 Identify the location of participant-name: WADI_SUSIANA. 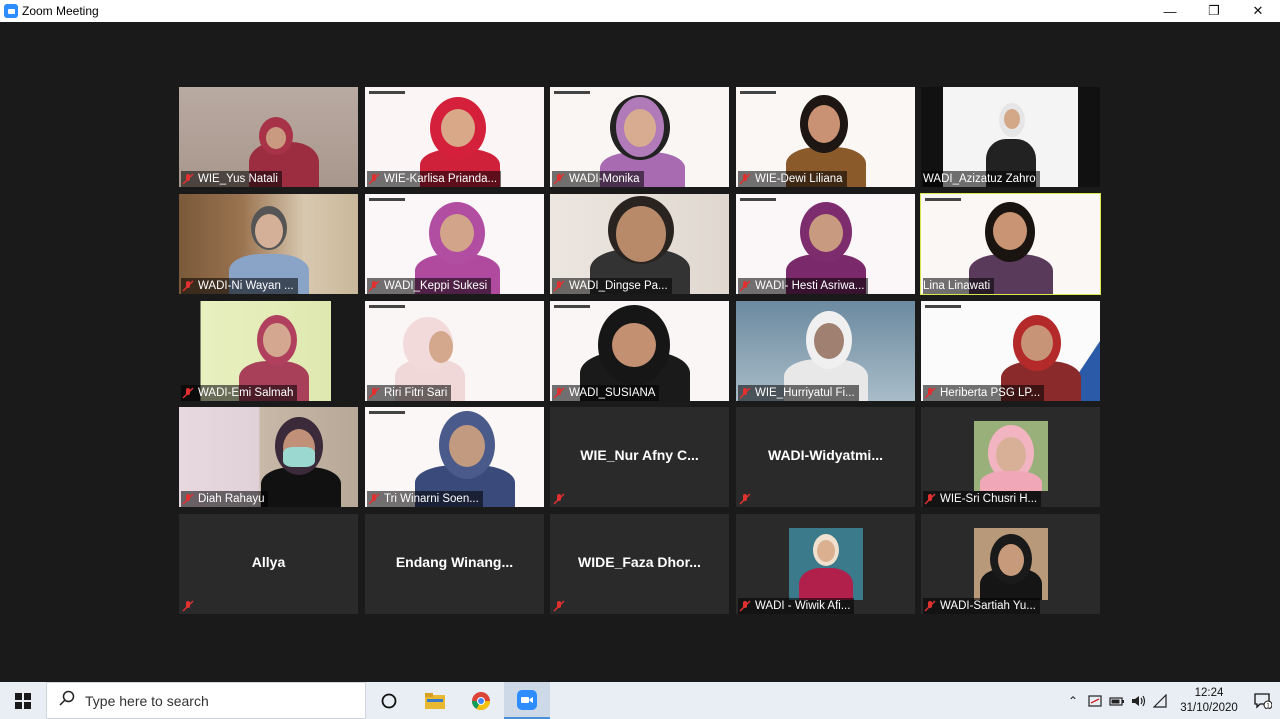
(606, 393).